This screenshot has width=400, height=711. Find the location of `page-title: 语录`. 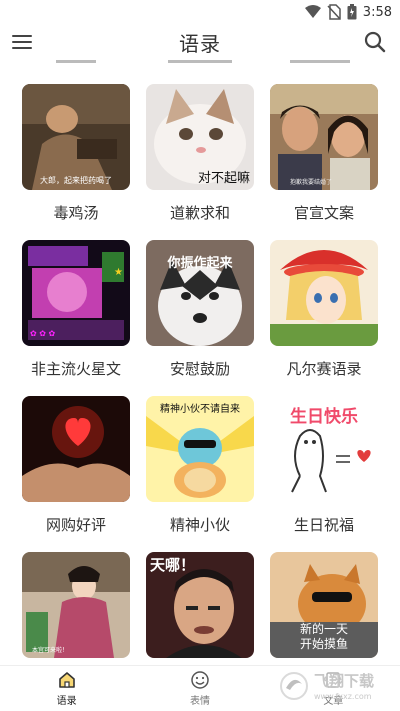

page-title: 语录 is located at coordinates (200, 44).